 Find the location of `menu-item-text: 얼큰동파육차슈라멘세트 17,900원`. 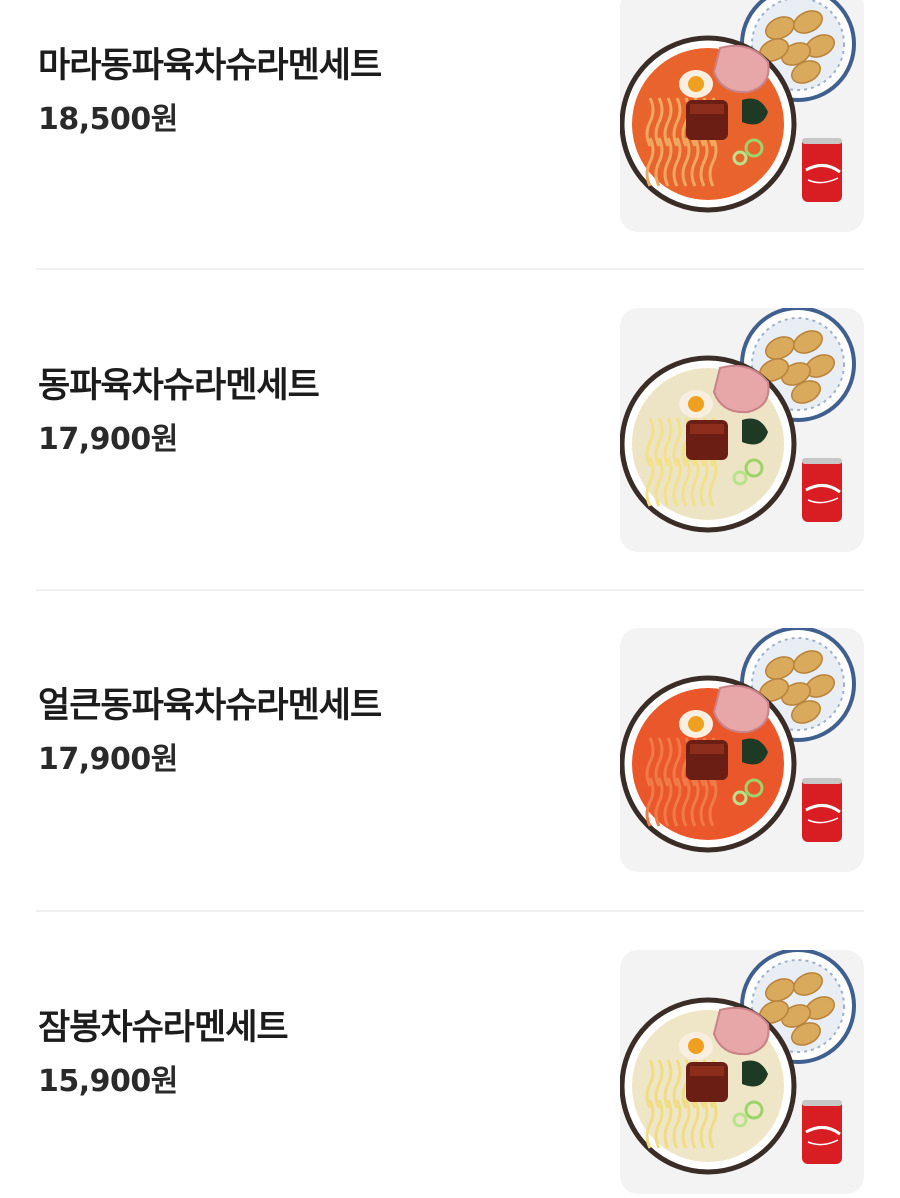

menu-item-text: 얼큰동파육차슈라멘세트 17,900원 is located at coordinates (210, 731).